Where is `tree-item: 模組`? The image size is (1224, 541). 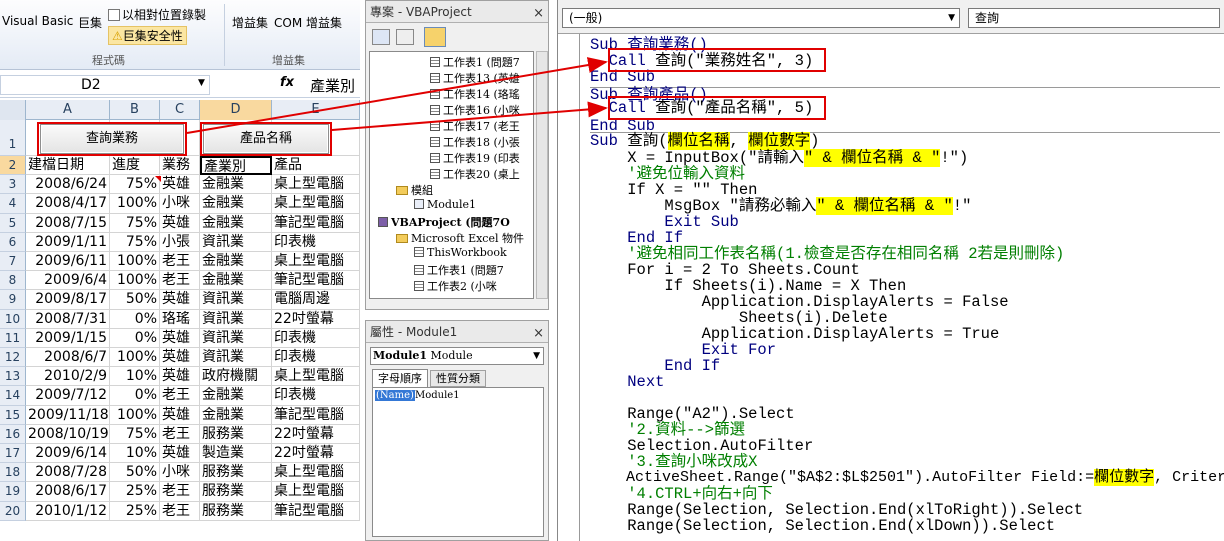
tree-item: 模組 is located at coordinates (414, 190).